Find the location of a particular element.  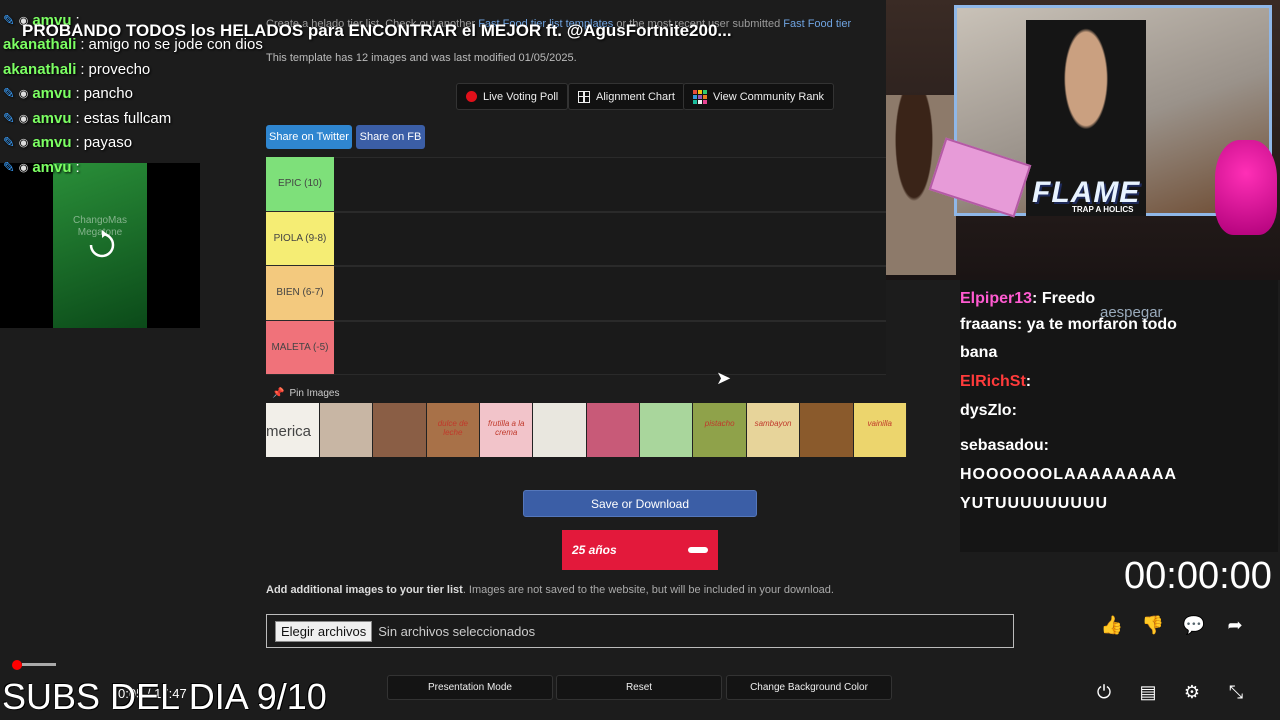

share-twitter-button: Share on Twitter is located at coordinates (309, 137).